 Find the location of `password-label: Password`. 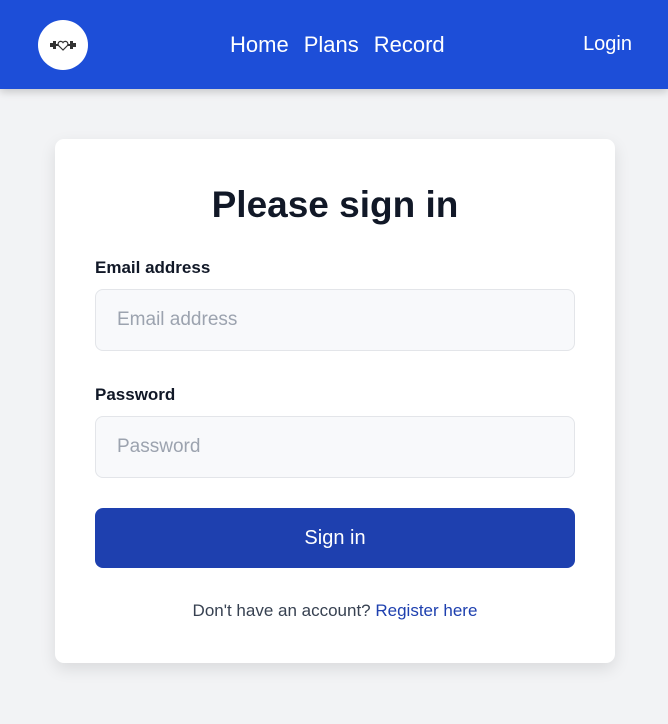

password-label: Password is located at coordinates (135, 394).